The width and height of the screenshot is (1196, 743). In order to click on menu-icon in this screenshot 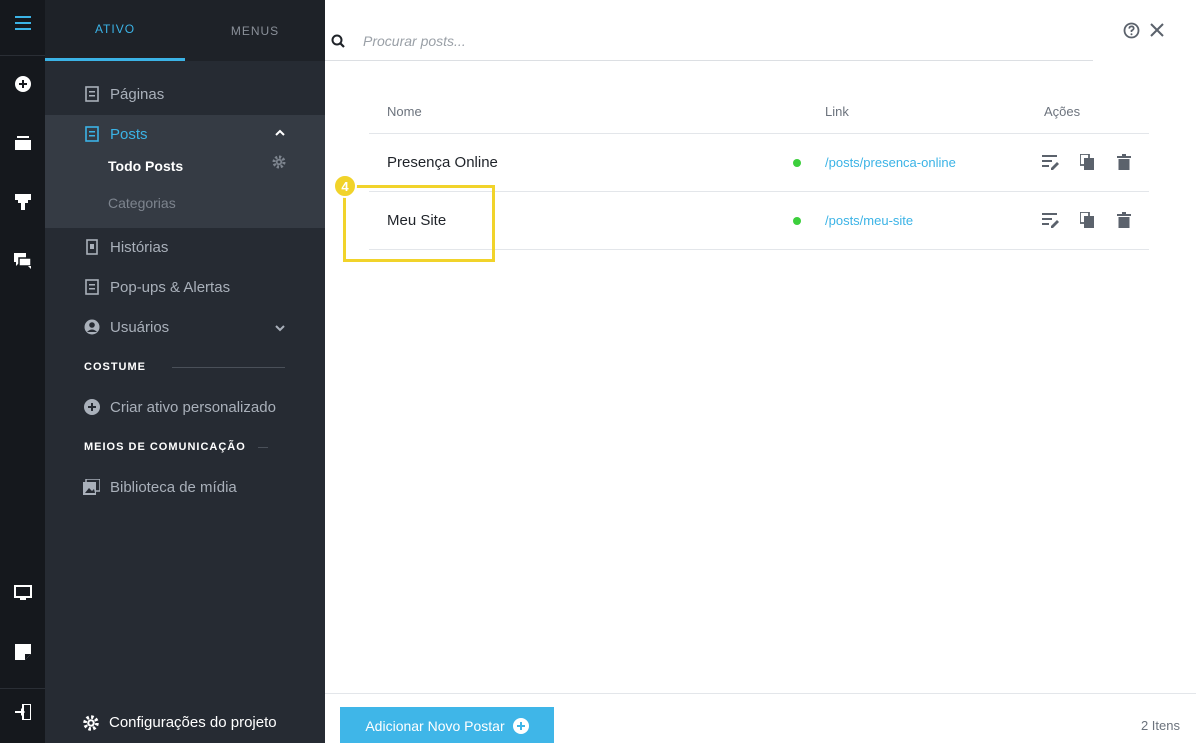, I will do `click(22, 23)`.